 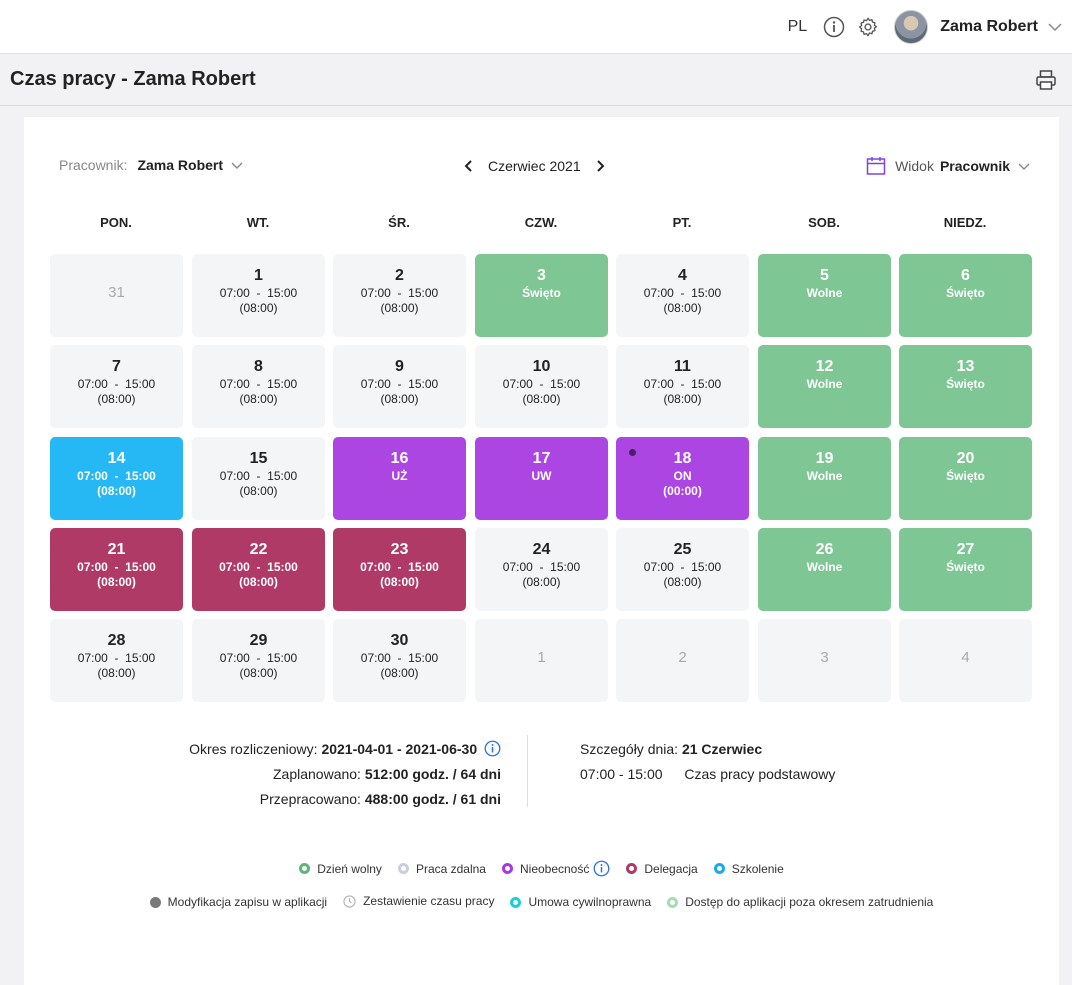 I want to click on day-number: 2, so click(x=682, y=657).